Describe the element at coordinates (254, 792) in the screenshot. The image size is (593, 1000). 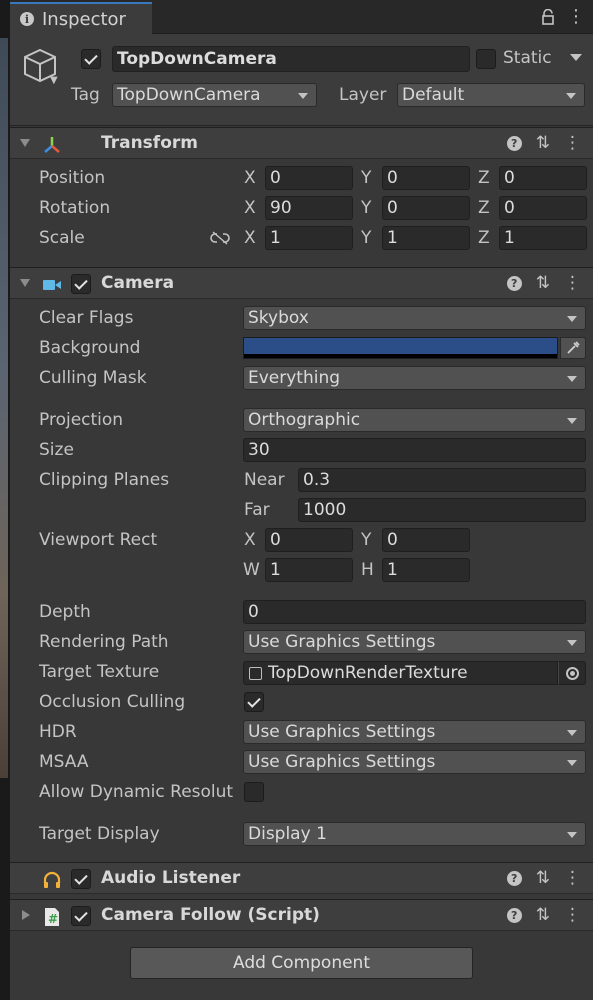
I see `dynamic-resolution-checkbox` at that location.